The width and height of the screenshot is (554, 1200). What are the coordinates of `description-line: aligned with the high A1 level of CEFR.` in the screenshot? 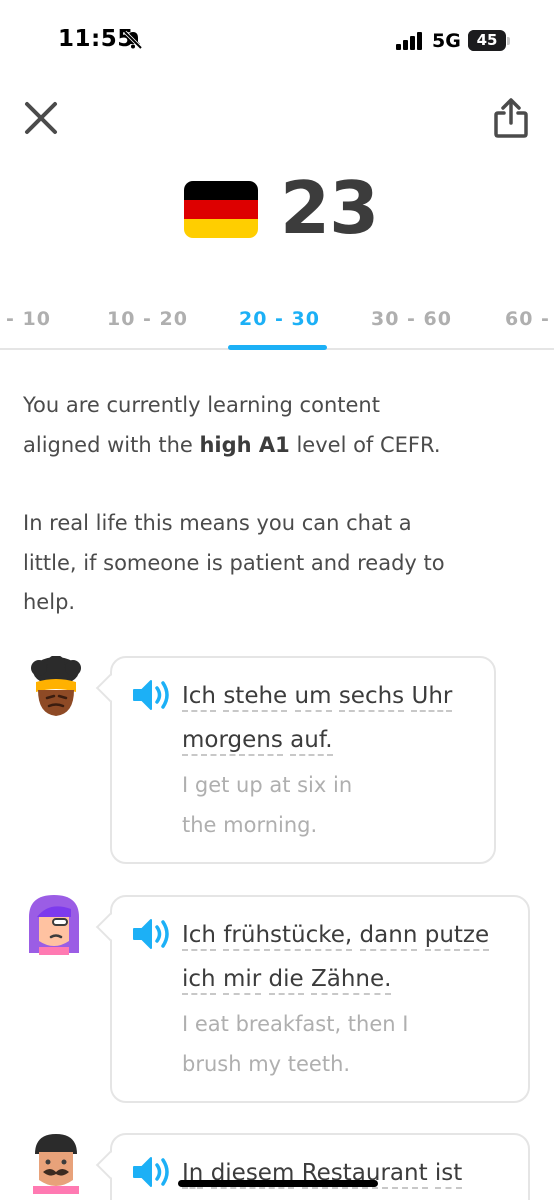 It's located at (232, 444).